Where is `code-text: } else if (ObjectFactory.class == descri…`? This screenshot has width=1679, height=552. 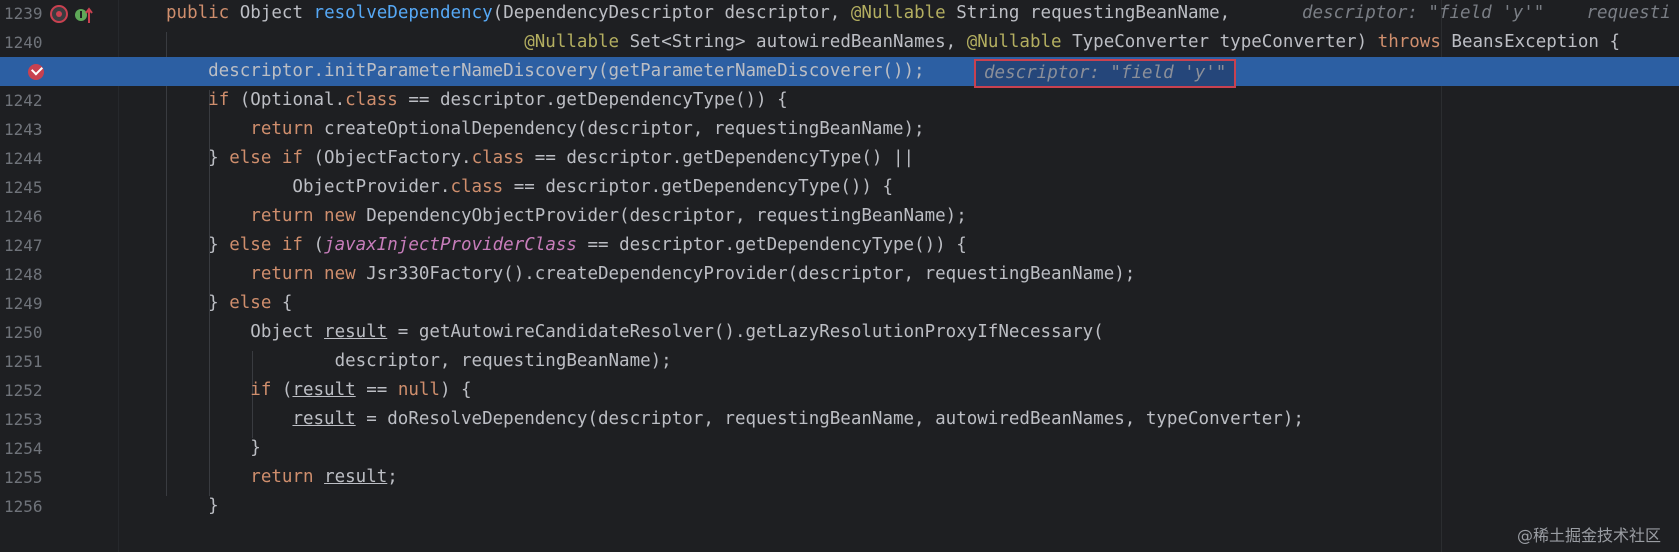
code-text: } else if (ObjectFactory.class == descri… is located at coordinates (540, 158).